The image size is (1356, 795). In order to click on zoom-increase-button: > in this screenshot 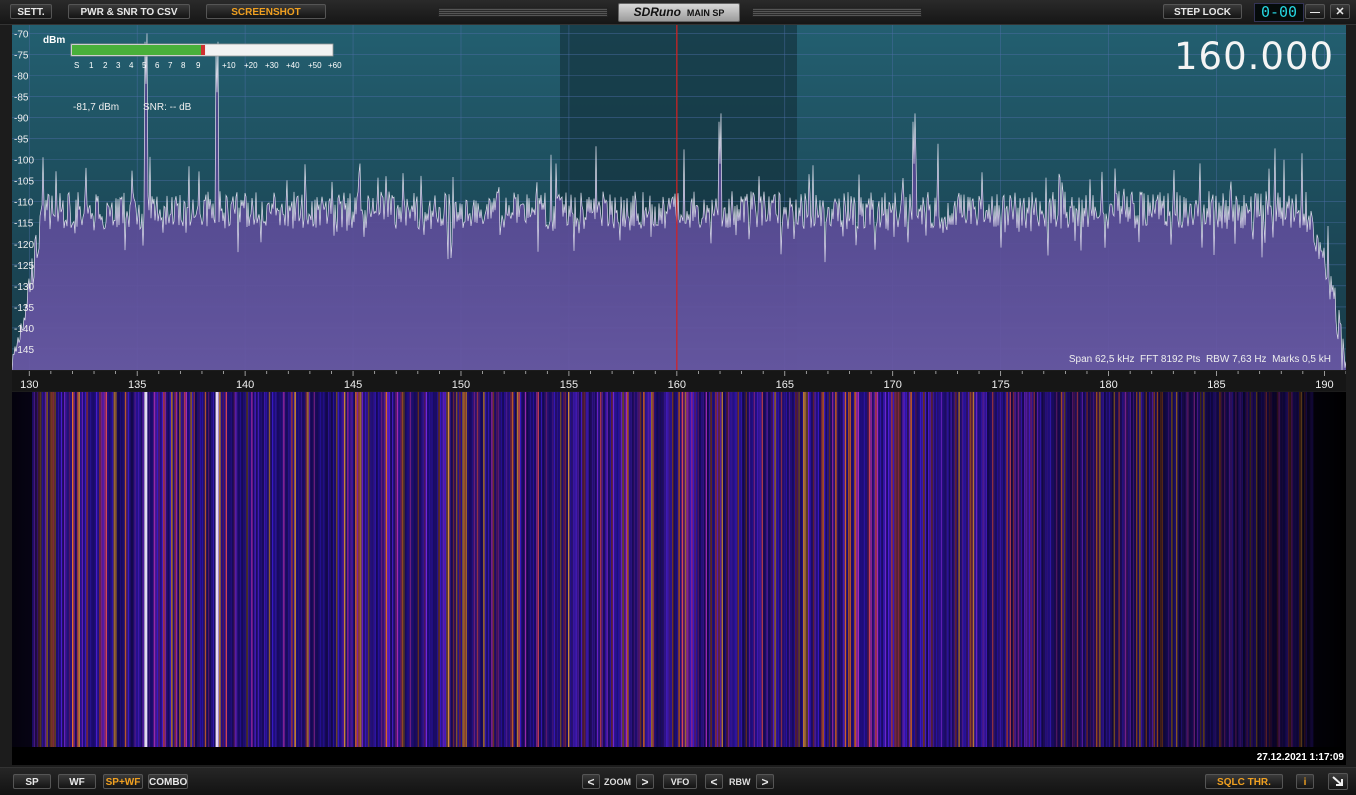, I will do `click(645, 781)`.